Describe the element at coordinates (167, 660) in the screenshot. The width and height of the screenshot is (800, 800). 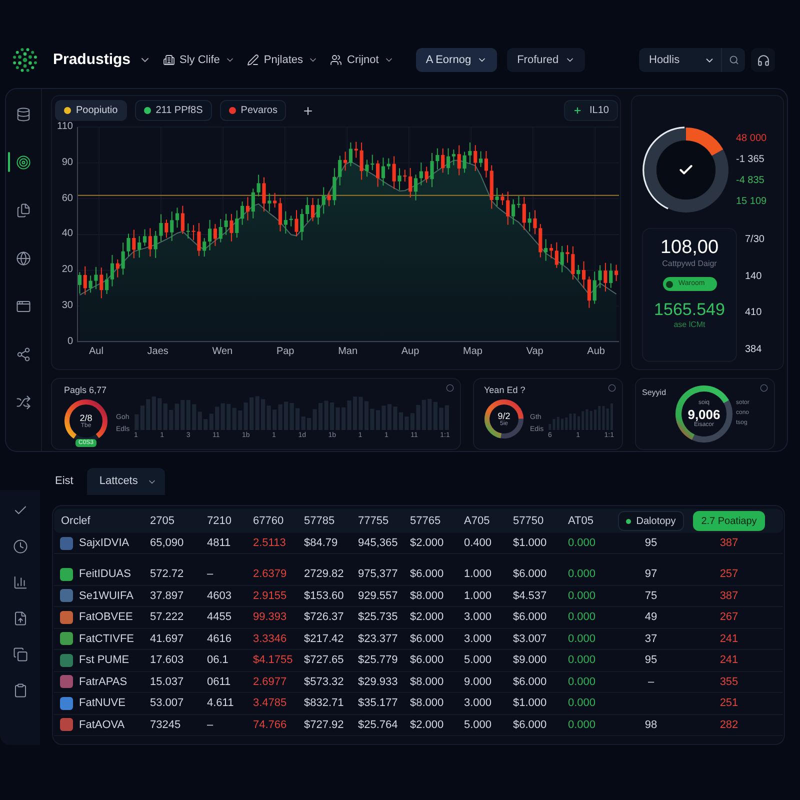
I see `table-cell-text: 17.603` at that location.